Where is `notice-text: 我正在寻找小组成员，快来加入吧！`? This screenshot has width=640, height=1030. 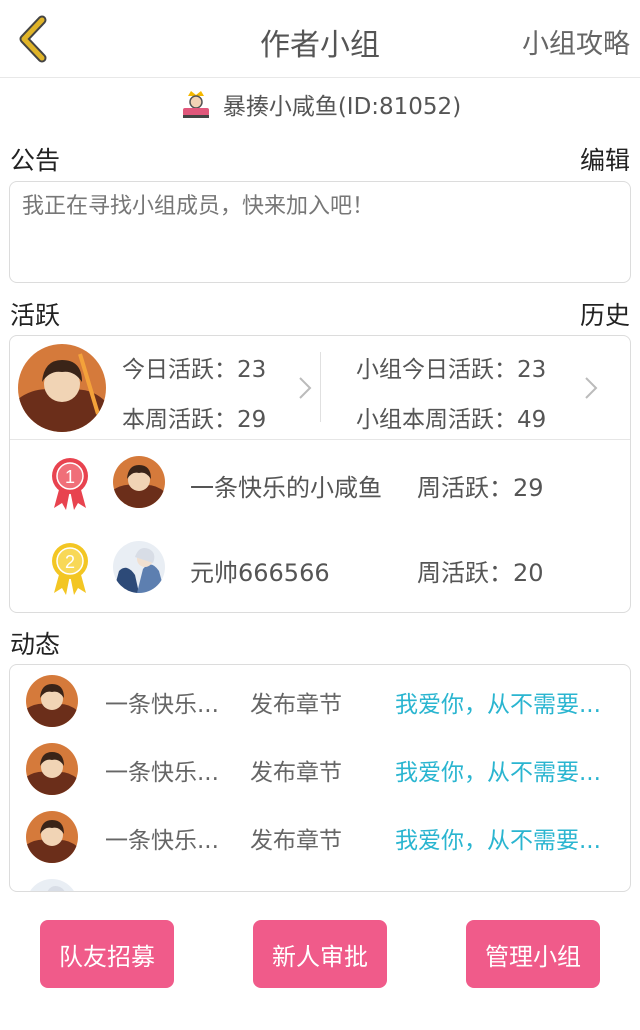 notice-text: 我正在寻找小组成员，快来加入吧！ is located at coordinates (198, 206).